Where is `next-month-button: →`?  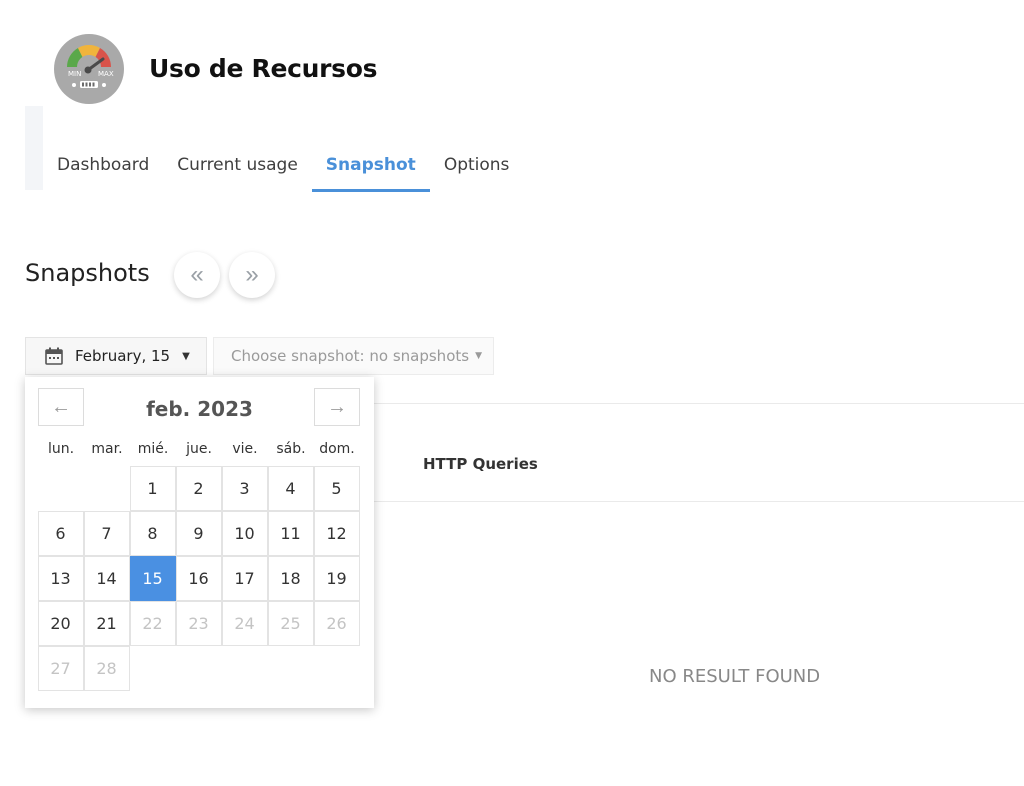
next-month-button: → is located at coordinates (337, 407).